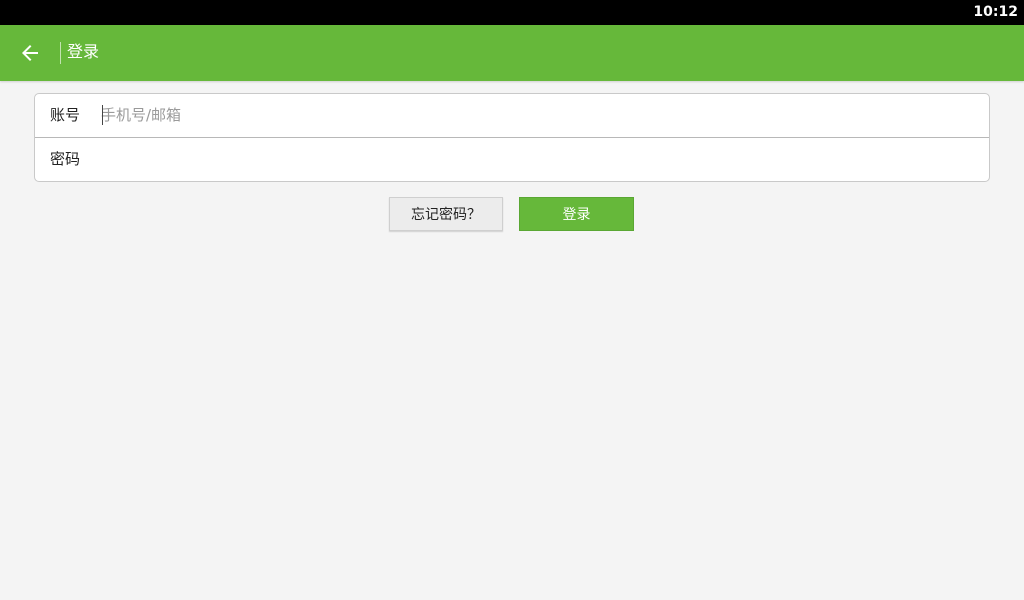 Image resolution: width=1024 pixels, height=600 pixels. What do you see at coordinates (446, 214) in the screenshot?
I see `forgot-password-button: 忘记密码？` at bounding box center [446, 214].